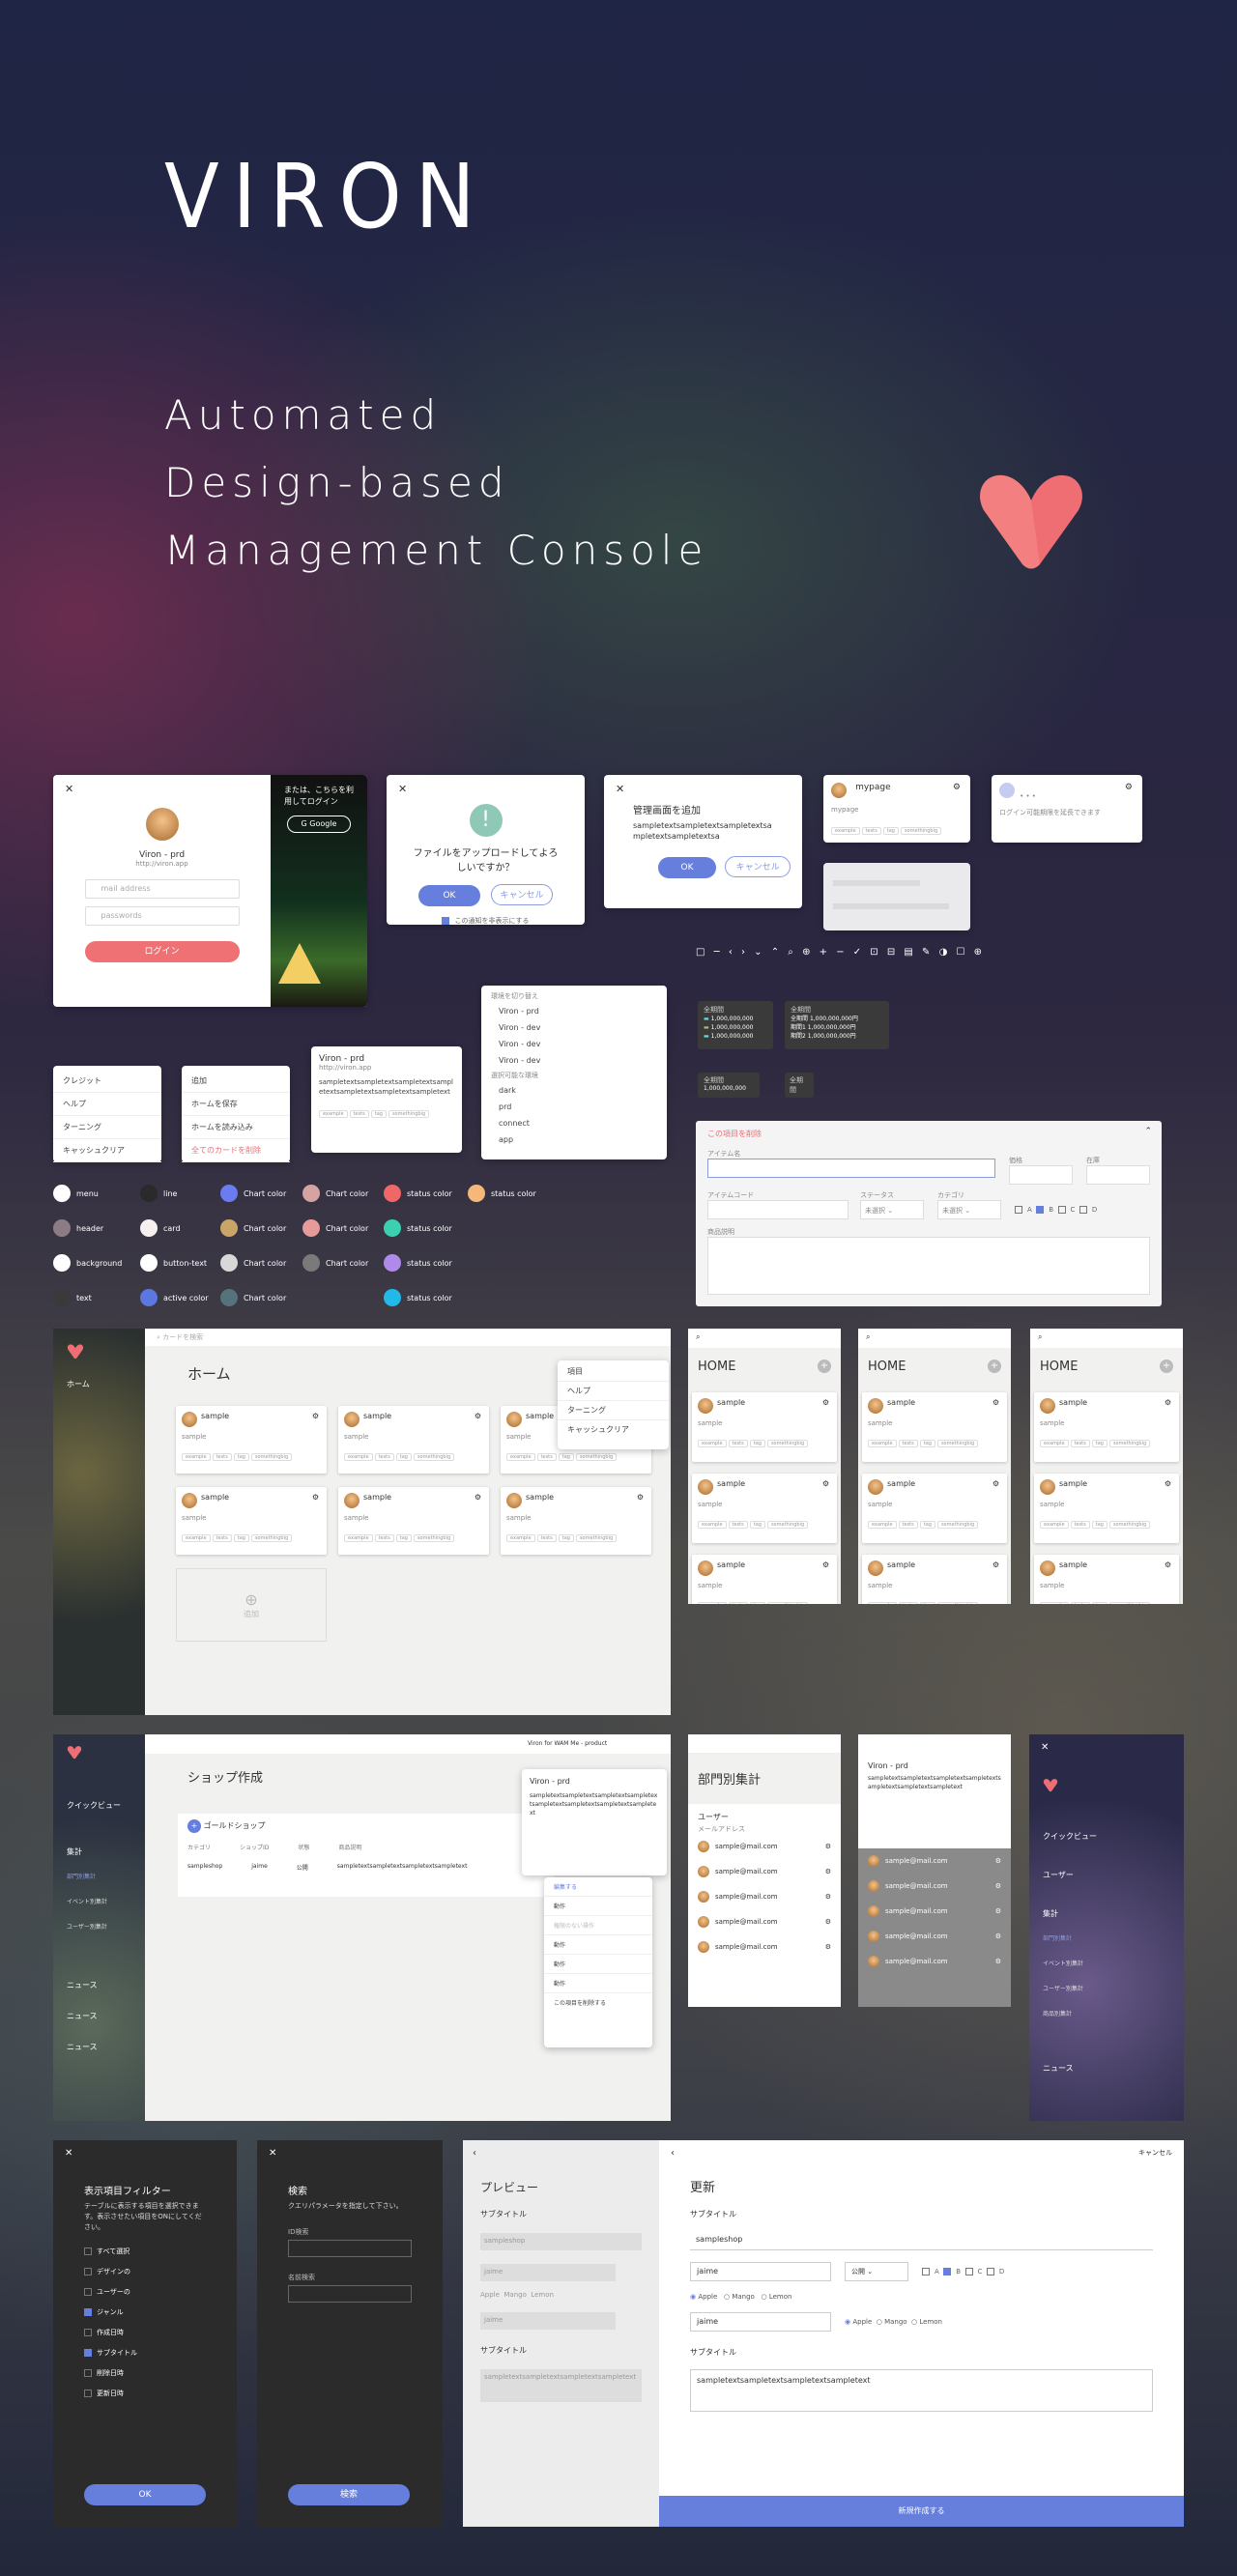  I want to click on nav-quickview: クイックビュー, so click(94, 1806).